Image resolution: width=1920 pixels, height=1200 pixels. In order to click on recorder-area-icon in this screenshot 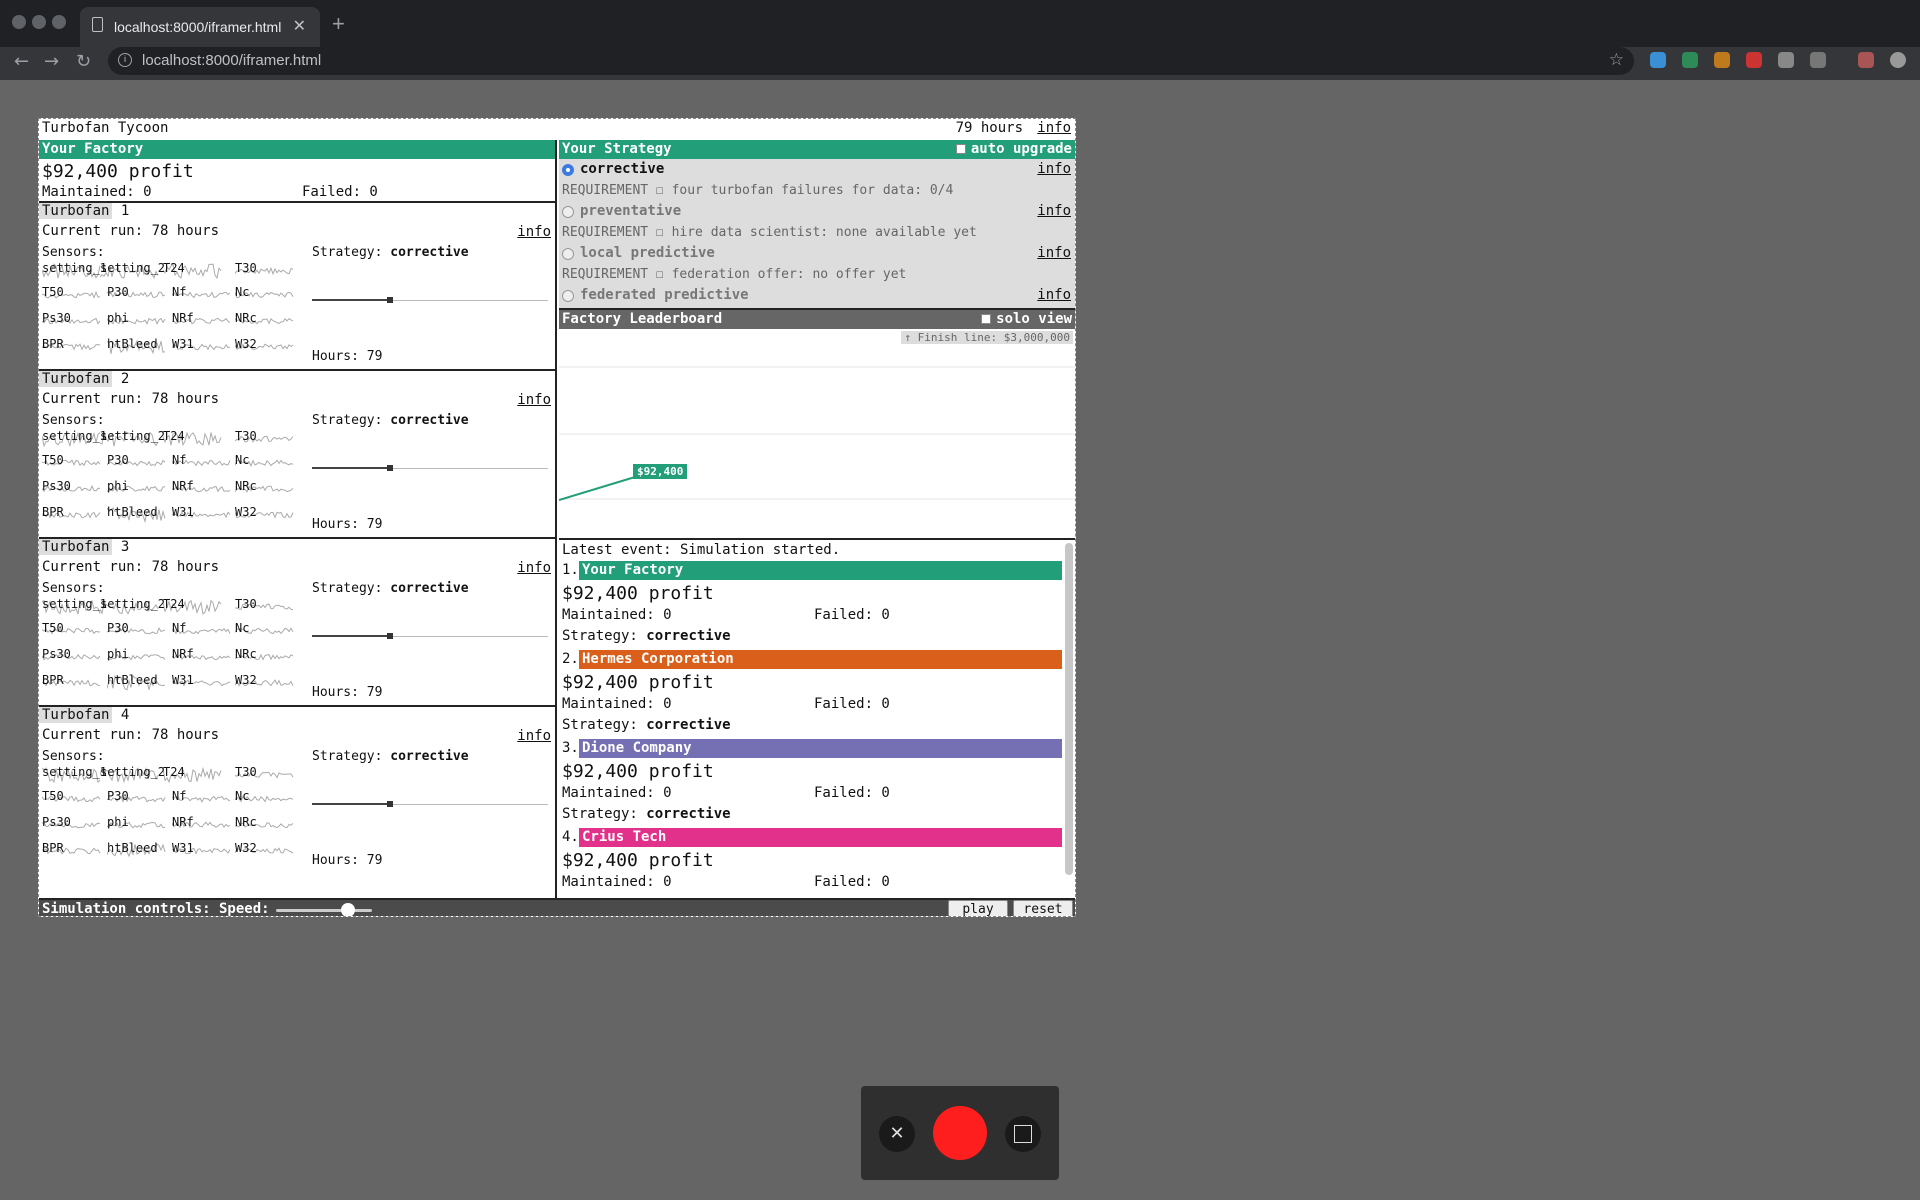, I will do `click(1023, 1134)`.